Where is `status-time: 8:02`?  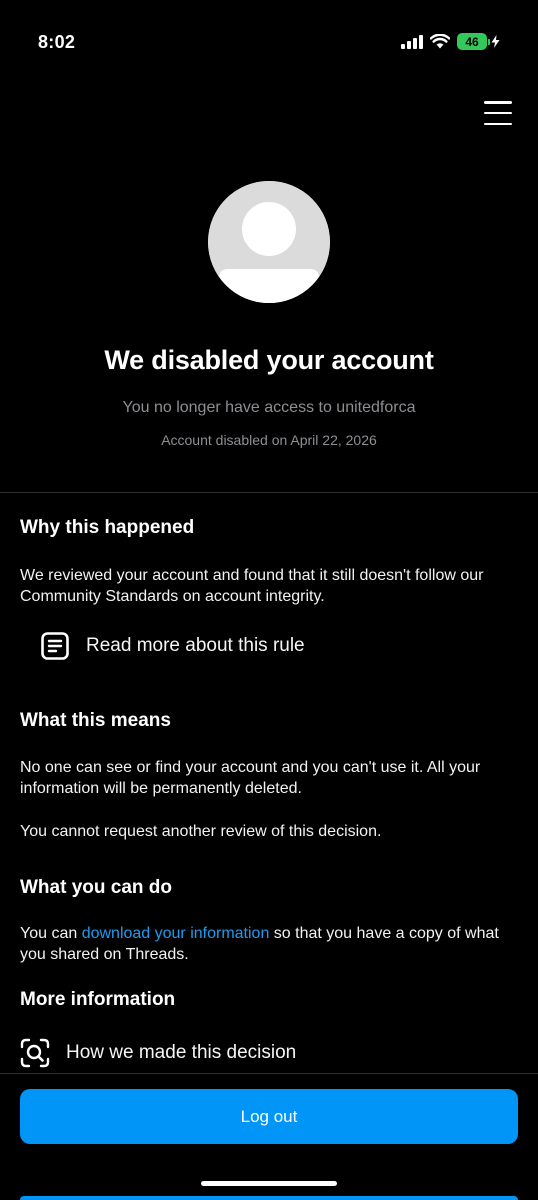 status-time: 8:02 is located at coordinates (57, 42).